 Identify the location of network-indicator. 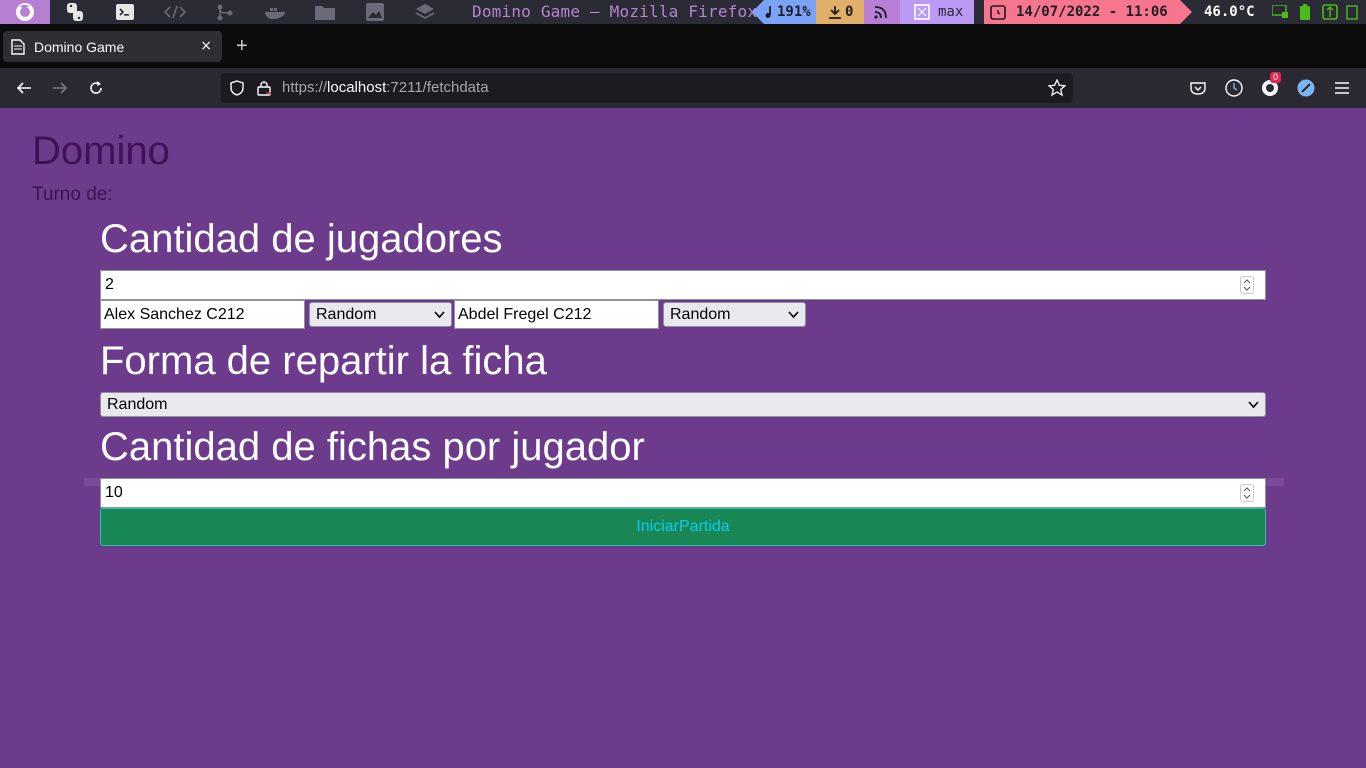
(882, 12).